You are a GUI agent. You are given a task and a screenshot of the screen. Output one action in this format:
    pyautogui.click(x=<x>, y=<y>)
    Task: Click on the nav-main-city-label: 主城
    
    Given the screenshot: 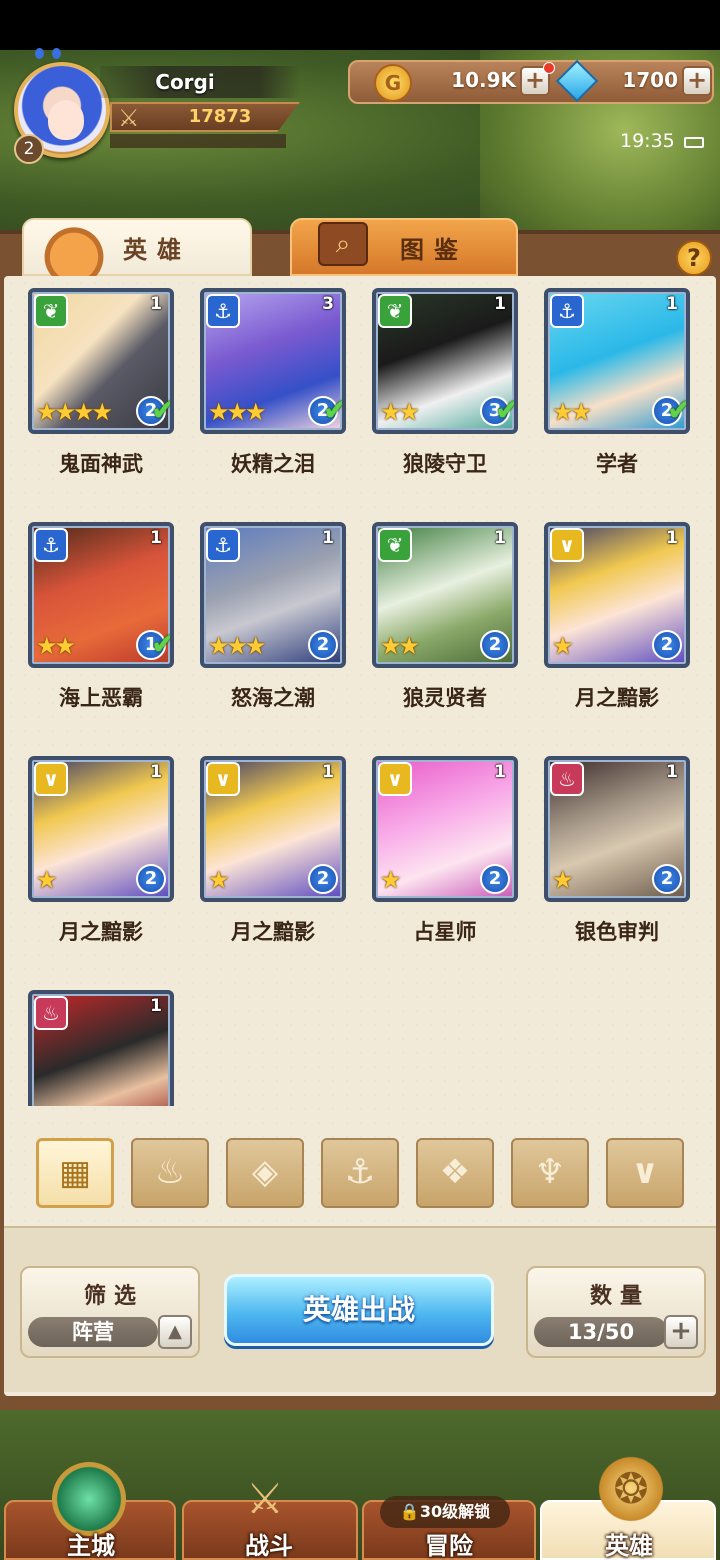 What is the action you would take?
    pyautogui.click(x=91, y=1546)
    